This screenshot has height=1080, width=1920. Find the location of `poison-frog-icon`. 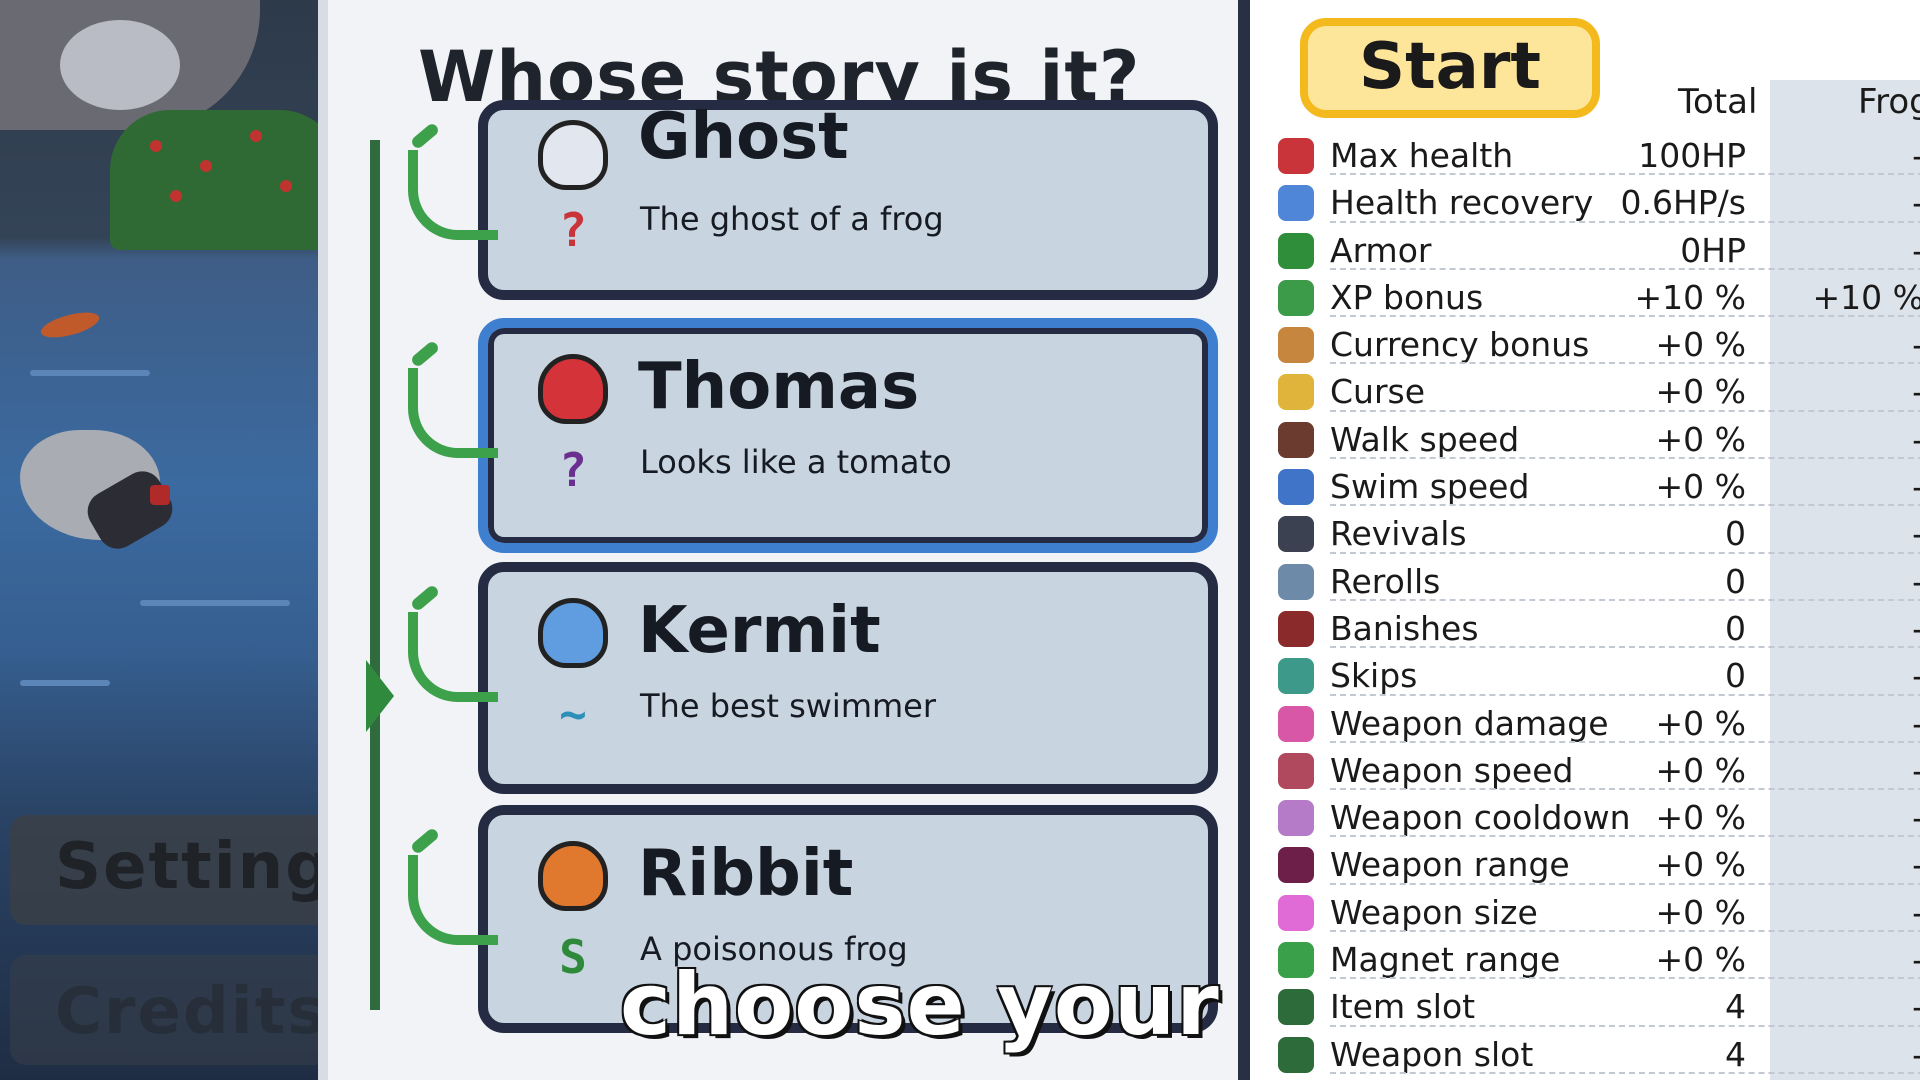

poison-frog-icon is located at coordinates (573, 876).